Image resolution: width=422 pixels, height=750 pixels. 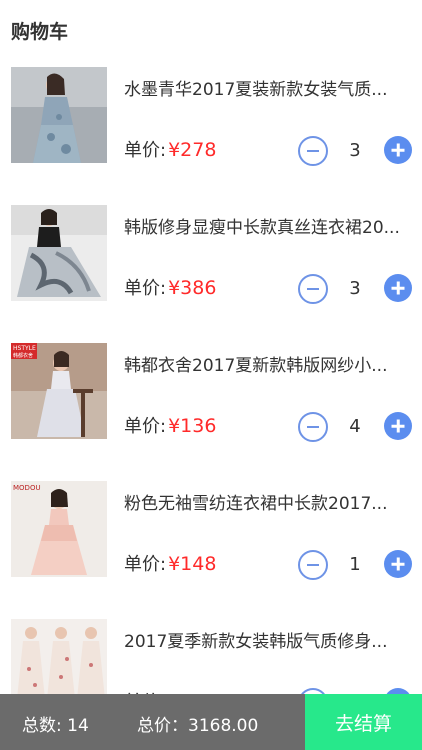 I want to click on price-row: 单价: ¥136, so click(x=170, y=425).